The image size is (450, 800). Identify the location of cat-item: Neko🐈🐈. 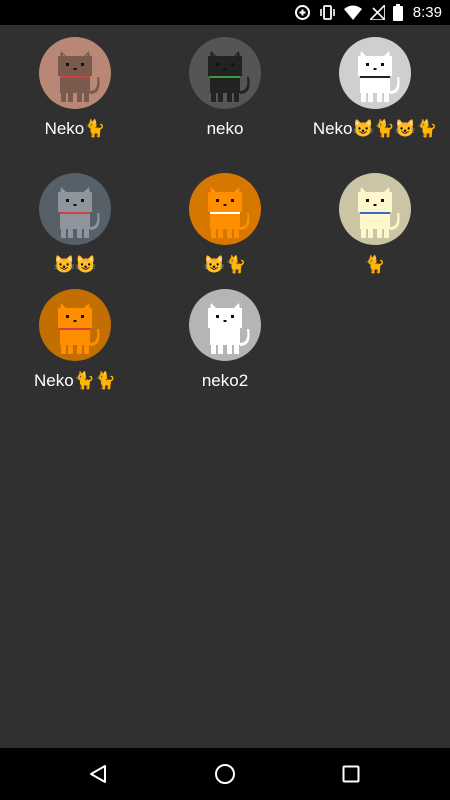
(75, 339).